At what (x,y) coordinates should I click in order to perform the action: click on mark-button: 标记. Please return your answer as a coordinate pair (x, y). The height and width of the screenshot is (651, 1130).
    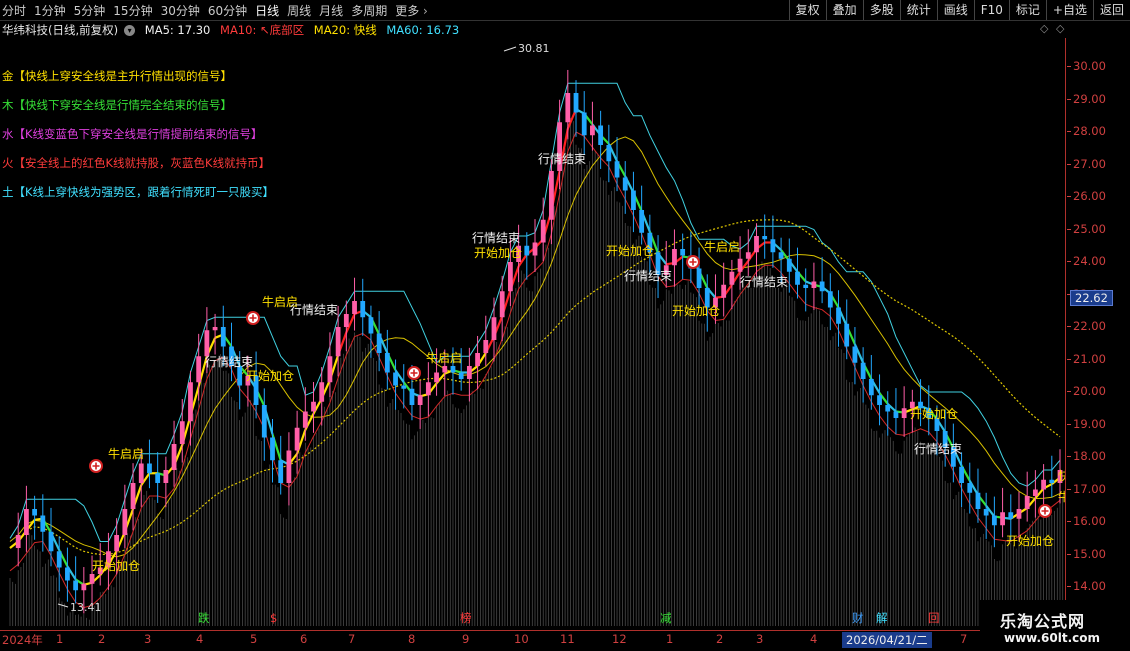
    Looking at the image, I should click on (1027, 10).